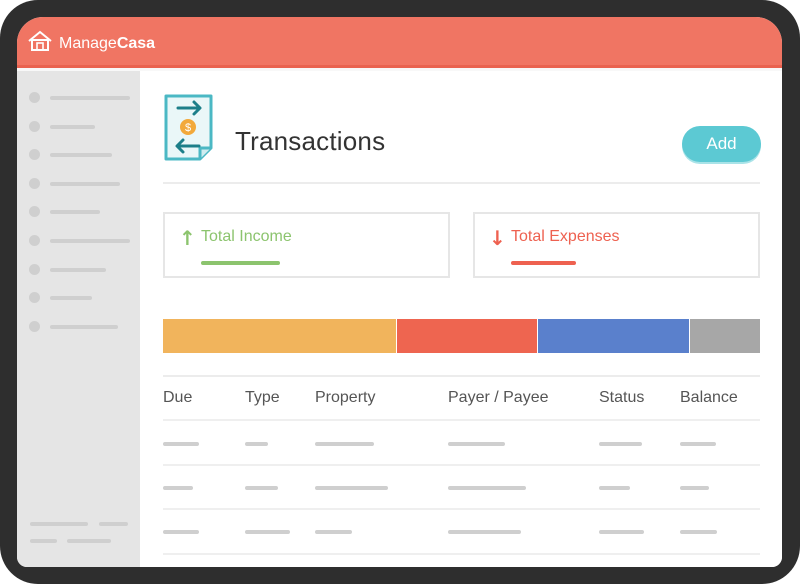 Image resolution: width=800 pixels, height=584 pixels. Describe the element at coordinates (306, 245) in the screenshot. I see `total-income-card: ↑ Total Income` at that location.